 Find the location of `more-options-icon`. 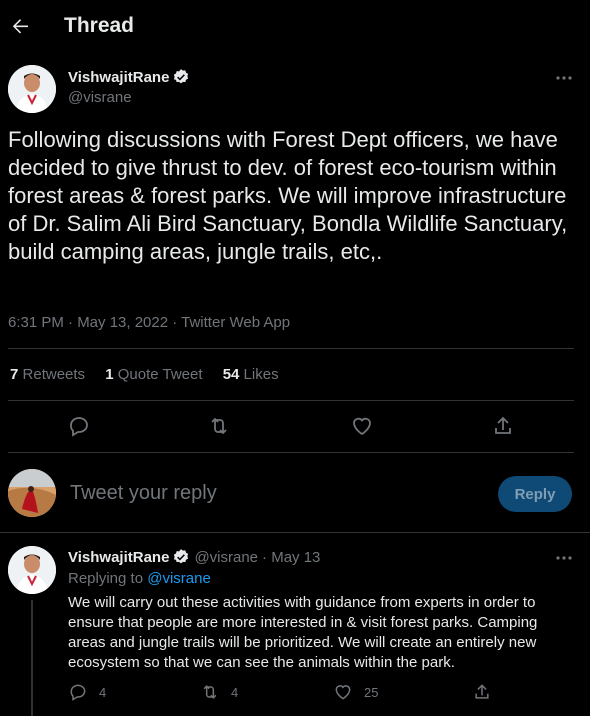

more-options-icon is located at coordinates (564, 78).